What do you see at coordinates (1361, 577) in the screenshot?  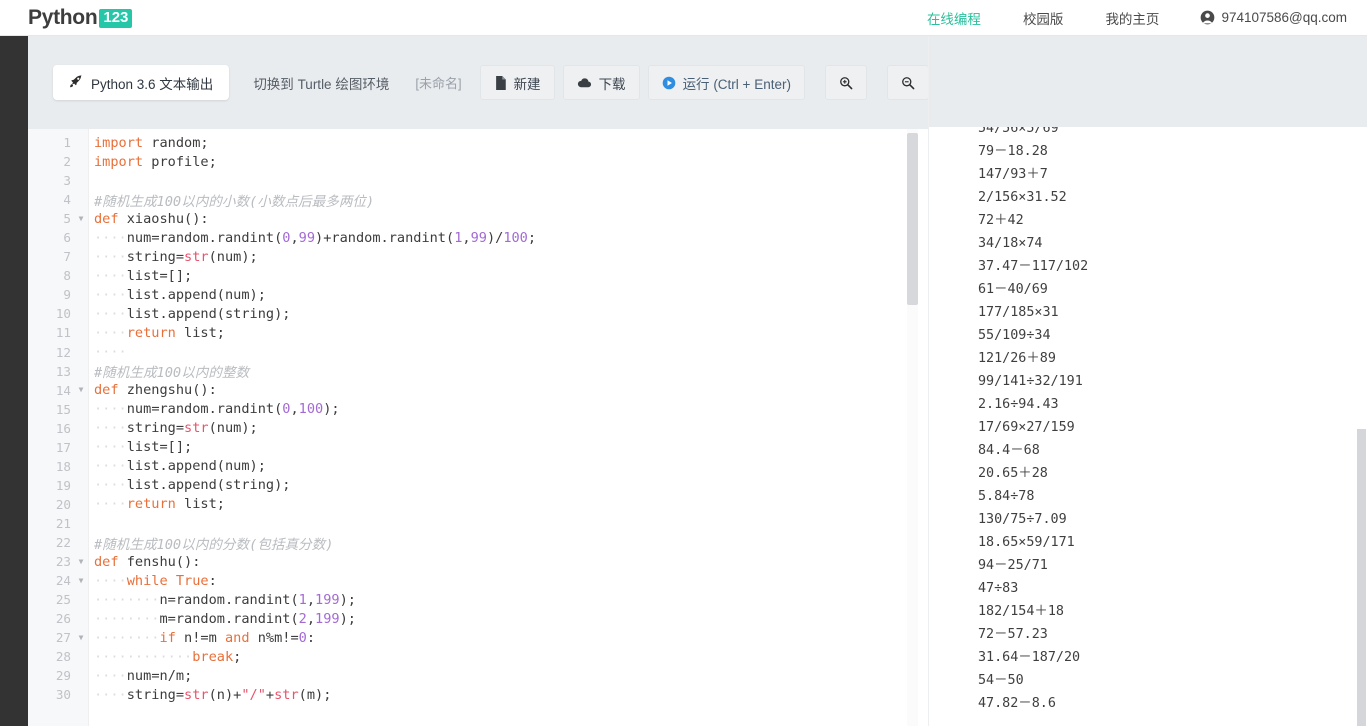 I see `output-vertical-scrollbar-thumb` at bounding box center [1361, 577].